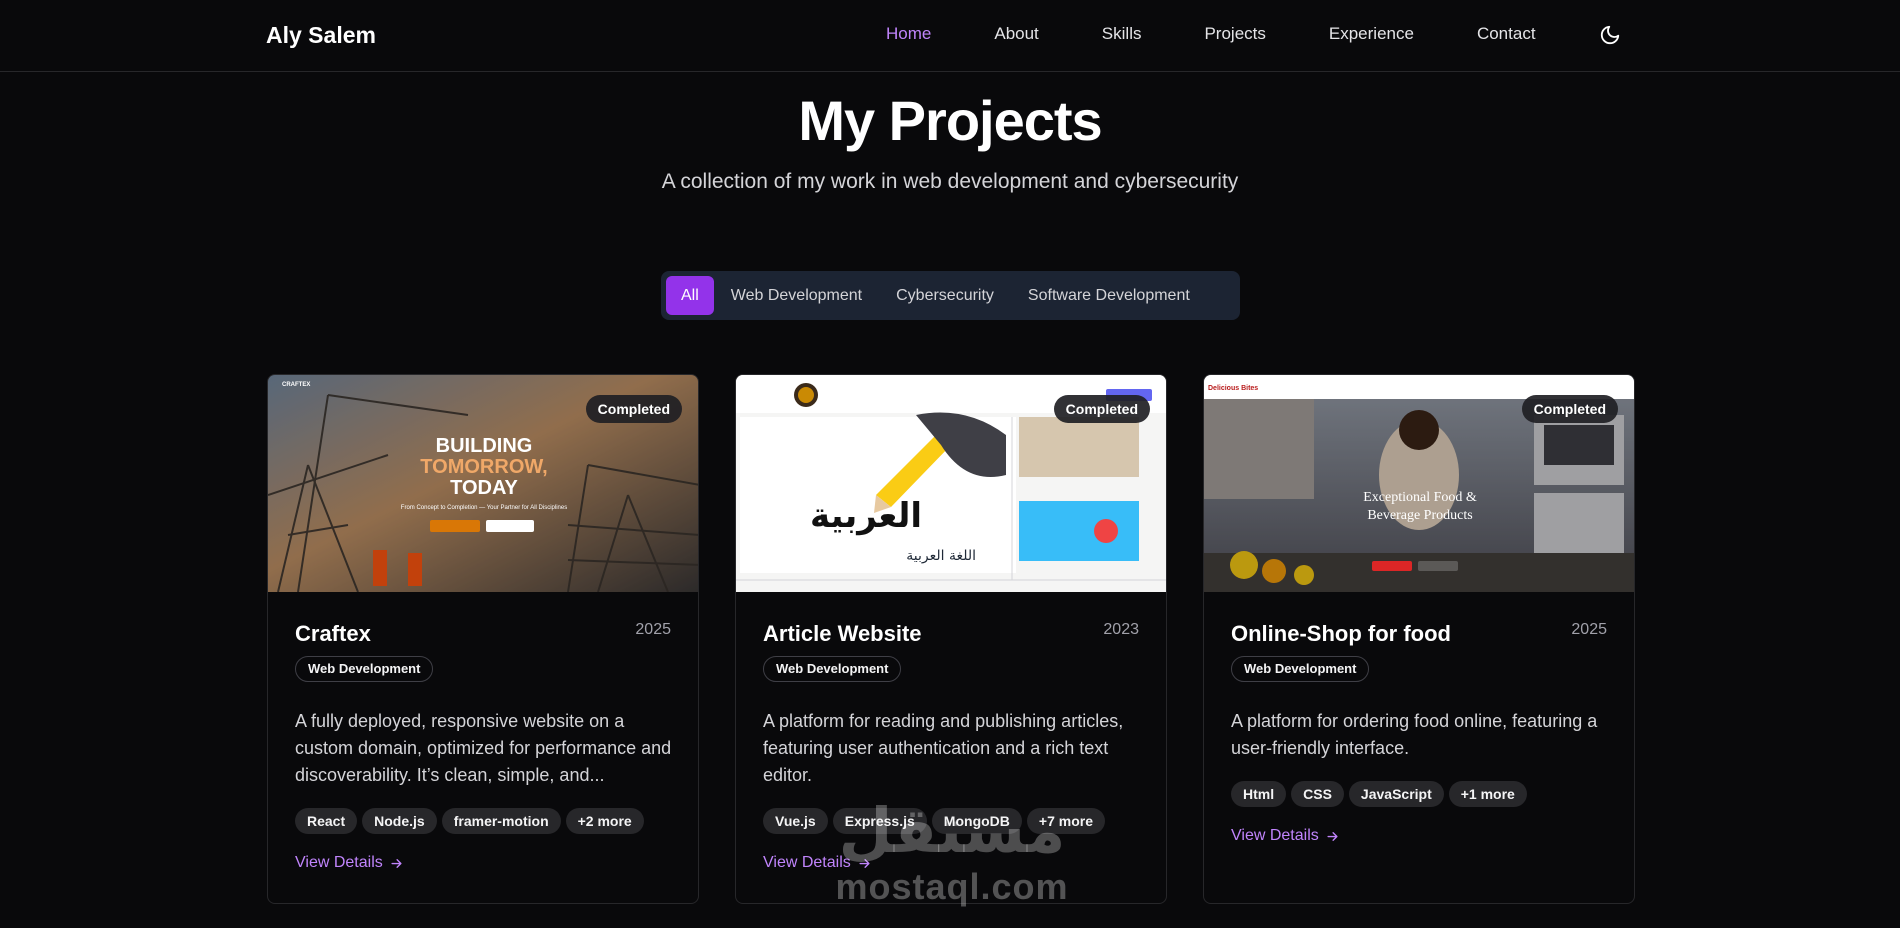  I want to click on tech-chip: React, so click(326, 821).